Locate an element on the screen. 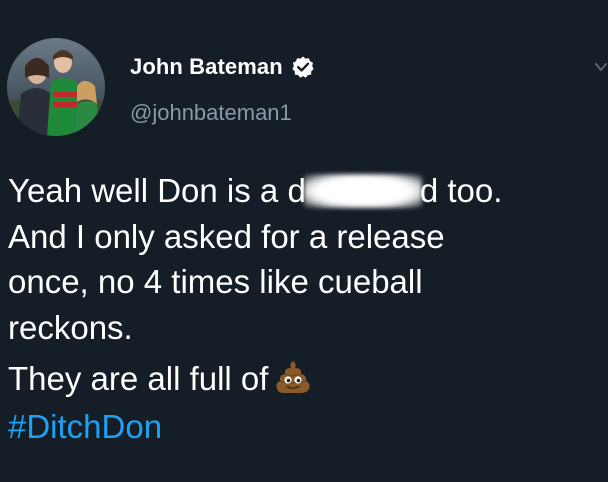  avatar is located at coordinates (56, 87).